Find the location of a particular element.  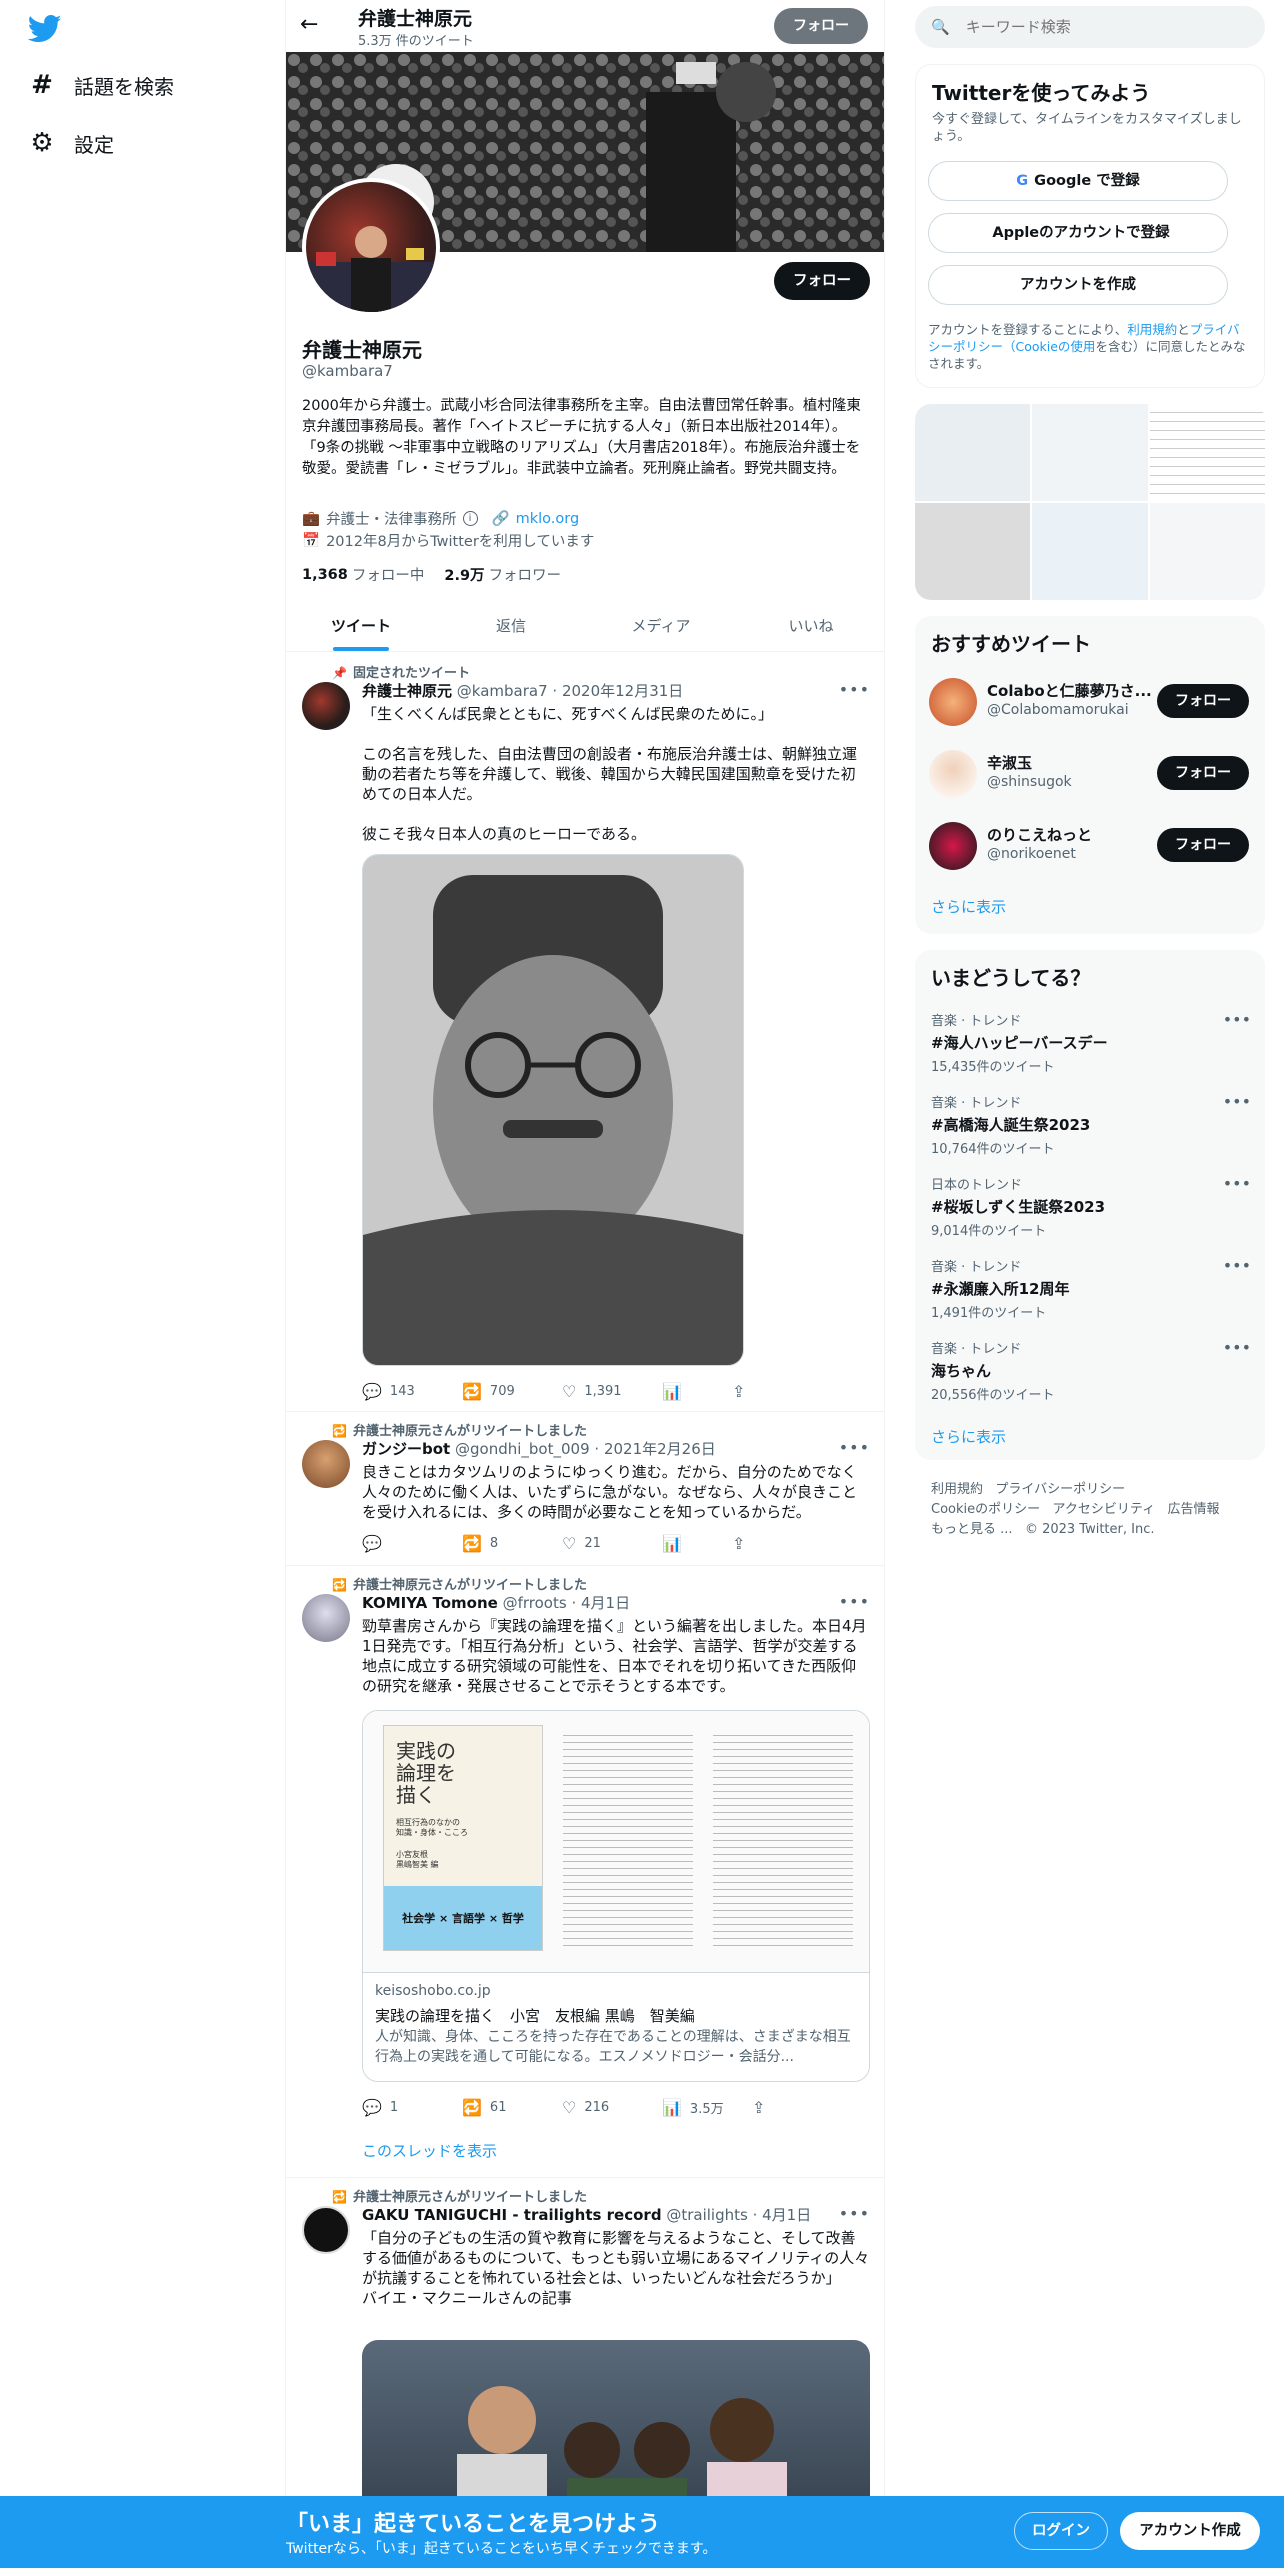

tab-likes: いいね is located at coordinates (810, 625).